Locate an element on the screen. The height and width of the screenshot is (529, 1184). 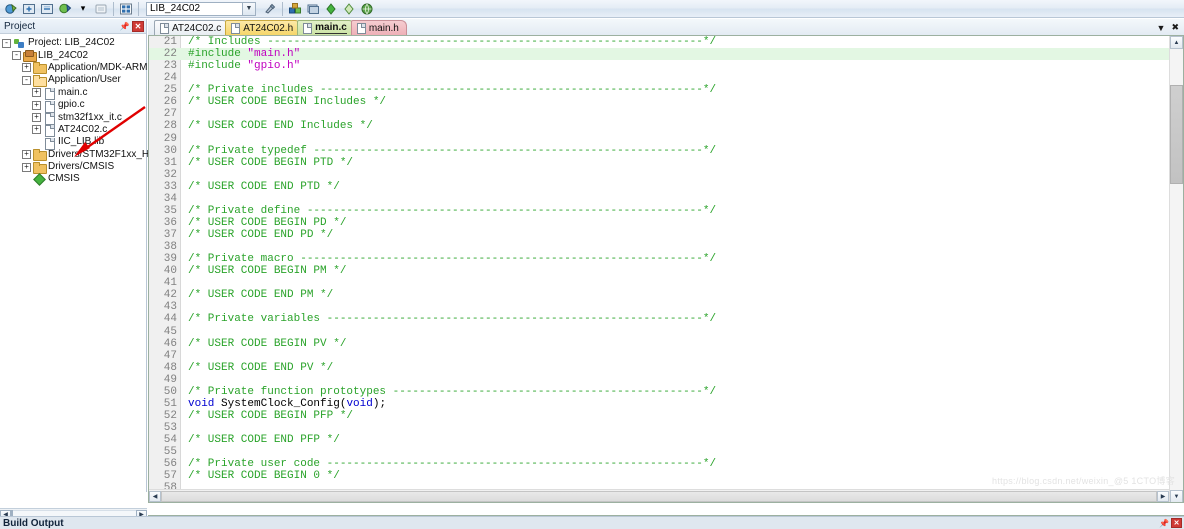
tree-item: + stm32f1xx_it.c is located at coordinates (74, 118).